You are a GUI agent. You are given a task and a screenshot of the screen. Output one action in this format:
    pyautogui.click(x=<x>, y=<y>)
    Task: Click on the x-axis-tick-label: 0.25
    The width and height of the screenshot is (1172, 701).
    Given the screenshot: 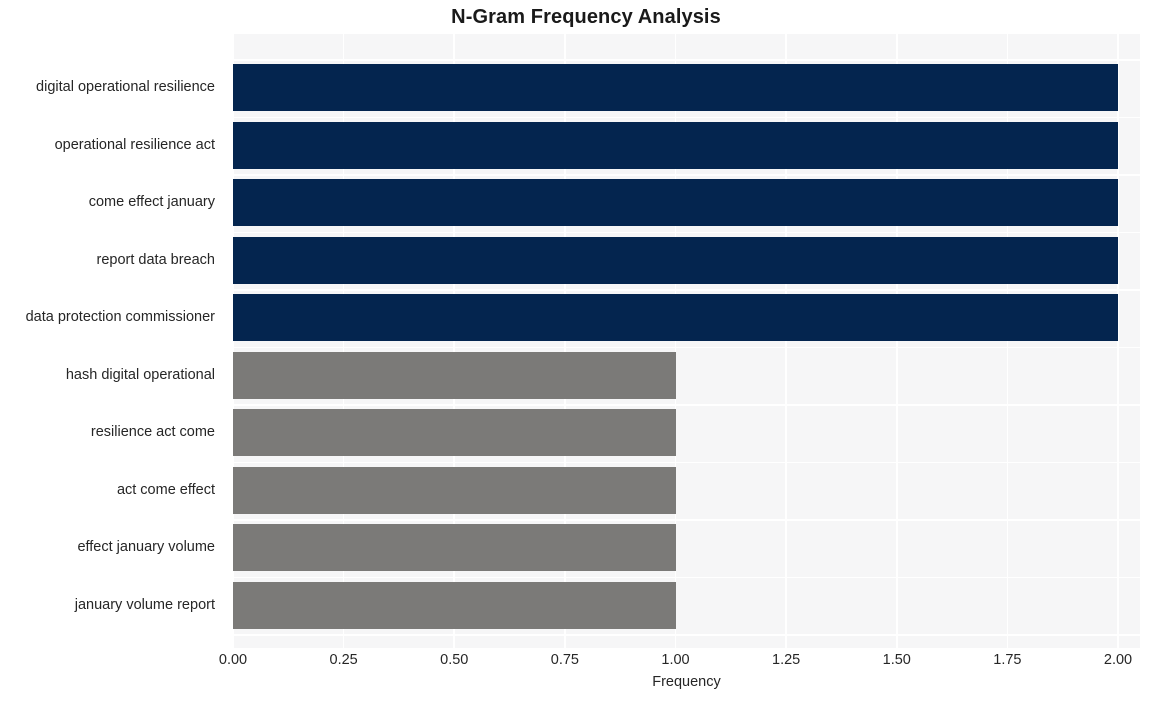 What is the action you would take?
    pyautogui.click(x=343, y=660)
    